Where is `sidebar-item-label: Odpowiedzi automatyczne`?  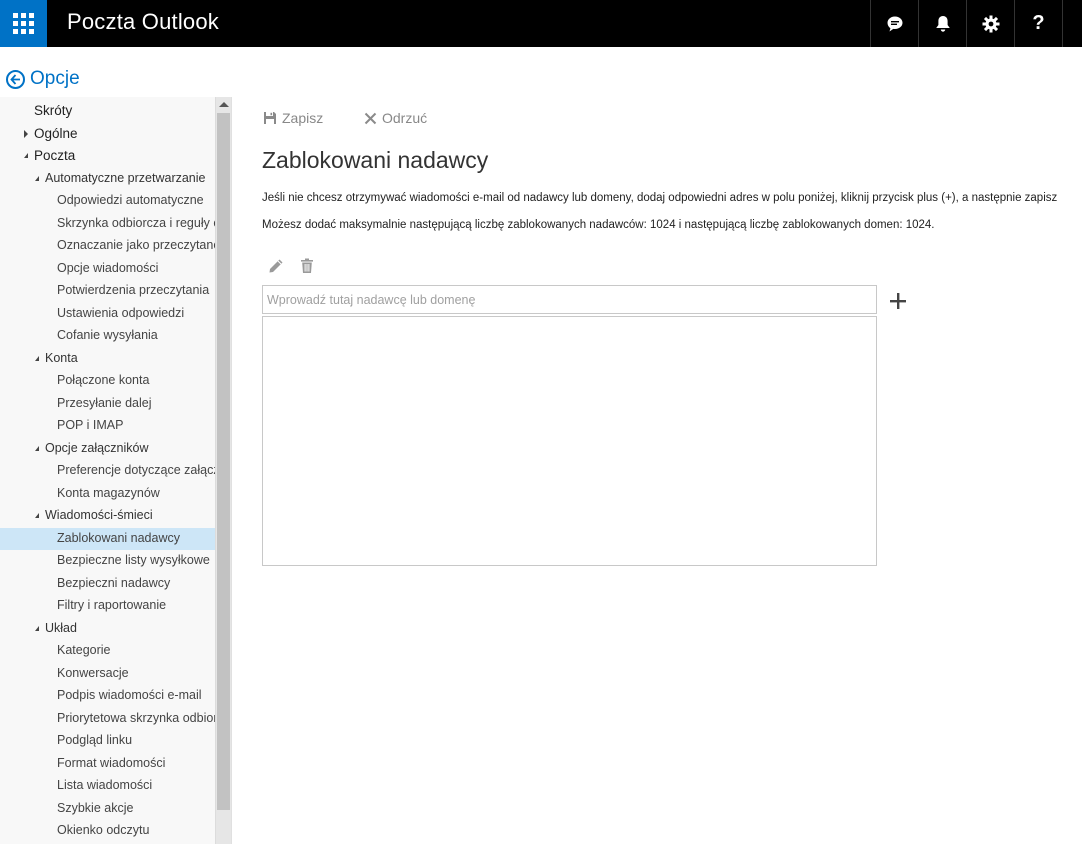 sidebar-item-label: Odpowiedzi automatyczne is located at coordinates (130, 200).